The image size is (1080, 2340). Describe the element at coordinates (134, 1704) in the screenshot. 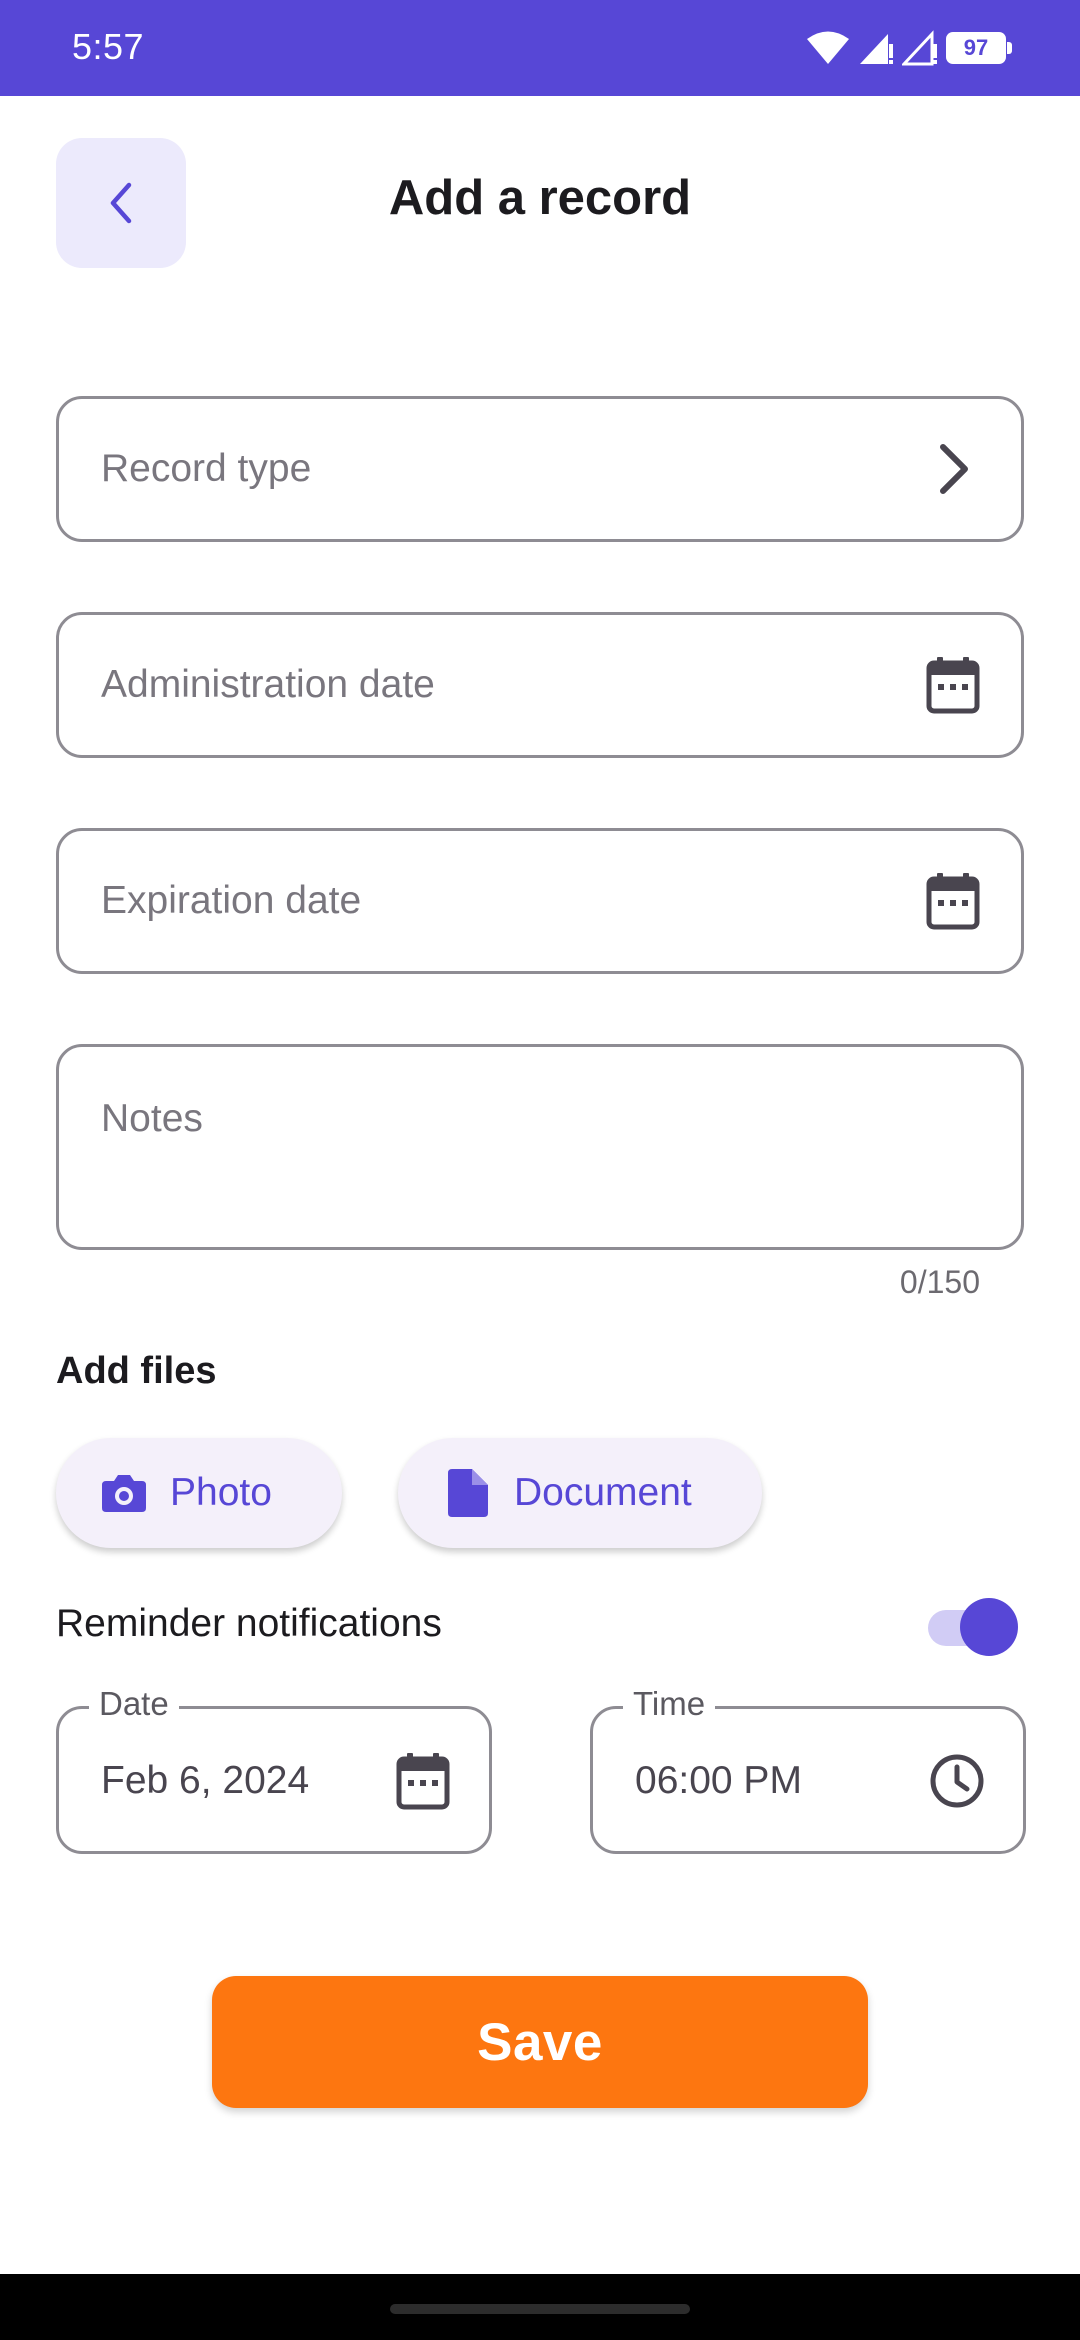

I see `reminder-date-legend: Date` at that location.